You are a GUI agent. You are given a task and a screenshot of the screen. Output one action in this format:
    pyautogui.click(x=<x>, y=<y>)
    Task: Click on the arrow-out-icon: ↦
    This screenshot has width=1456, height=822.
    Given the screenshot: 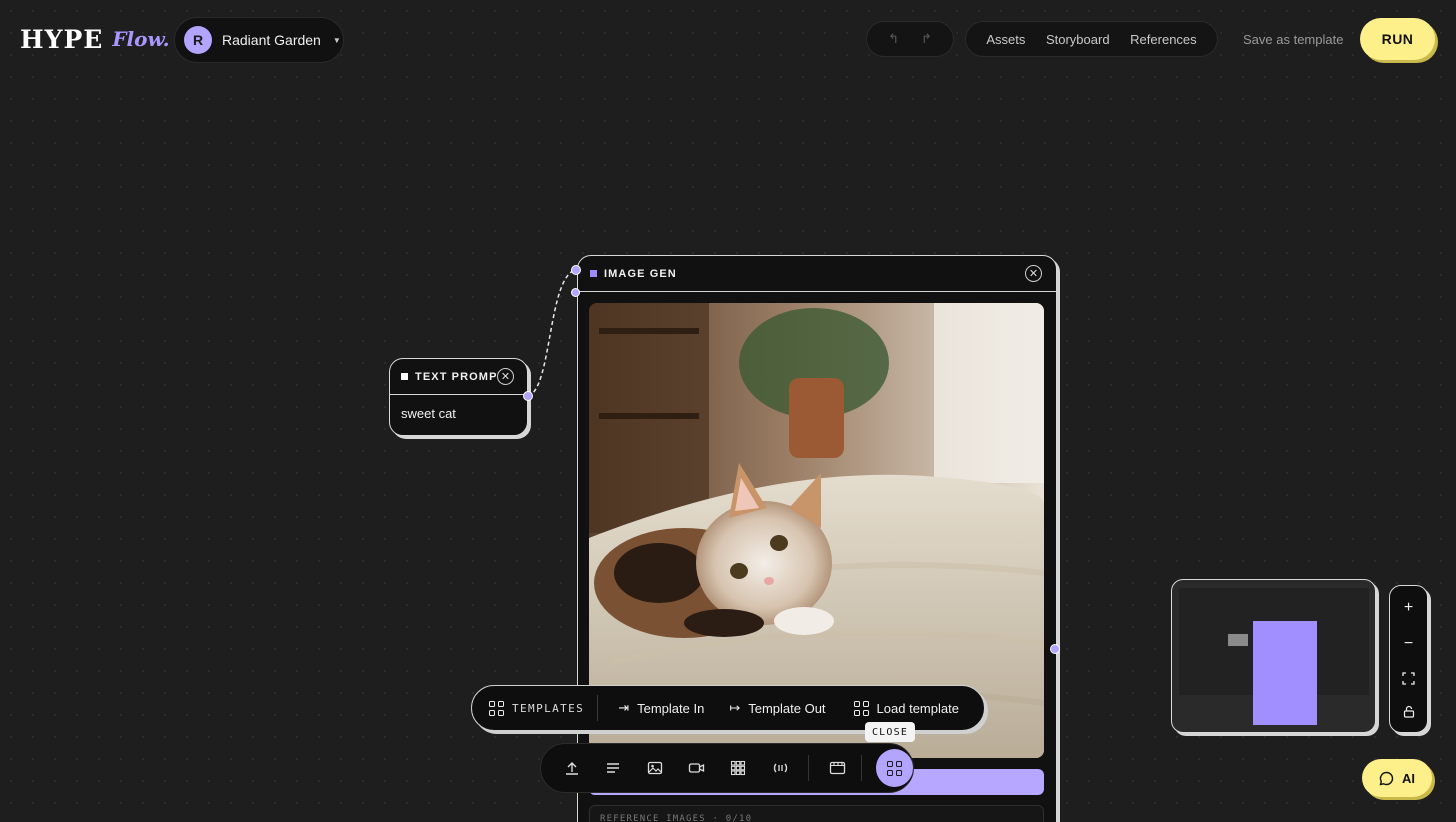 What is the action you would take?
    pyautogui.click(x=735, y=707)
    